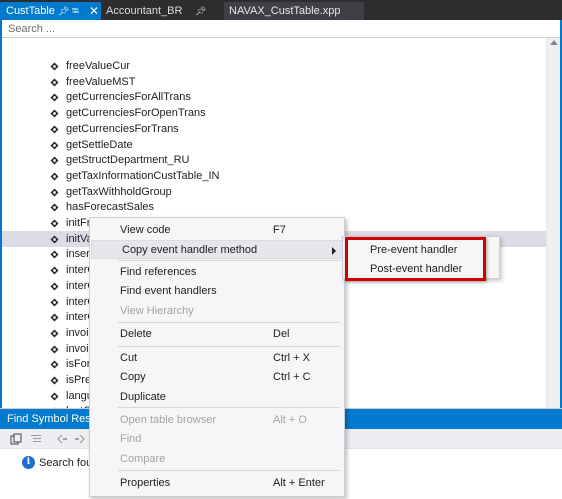  What do you see at coordinates (553, 223) in the screenshot?
I see `vertical-scrollbar` at bounding box center [553, 223].